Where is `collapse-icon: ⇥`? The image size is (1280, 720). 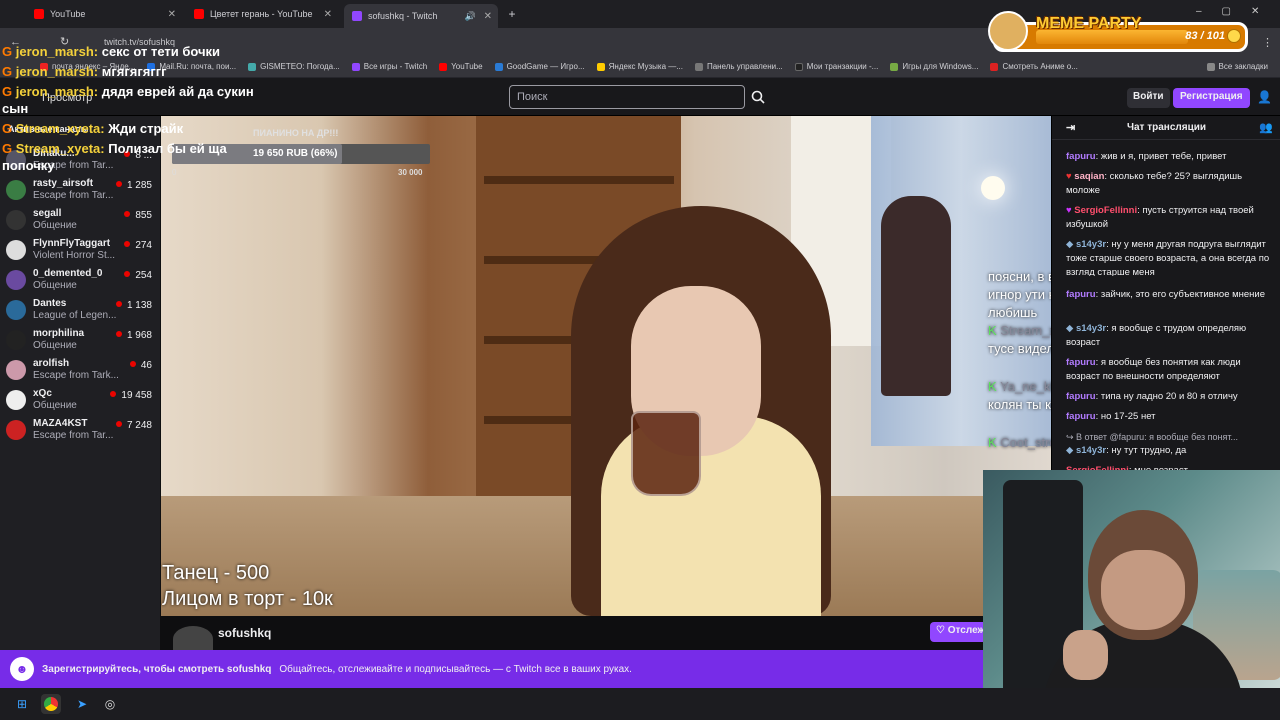 collapse-icon: ⇥ is located at coordinates (1070, 127).